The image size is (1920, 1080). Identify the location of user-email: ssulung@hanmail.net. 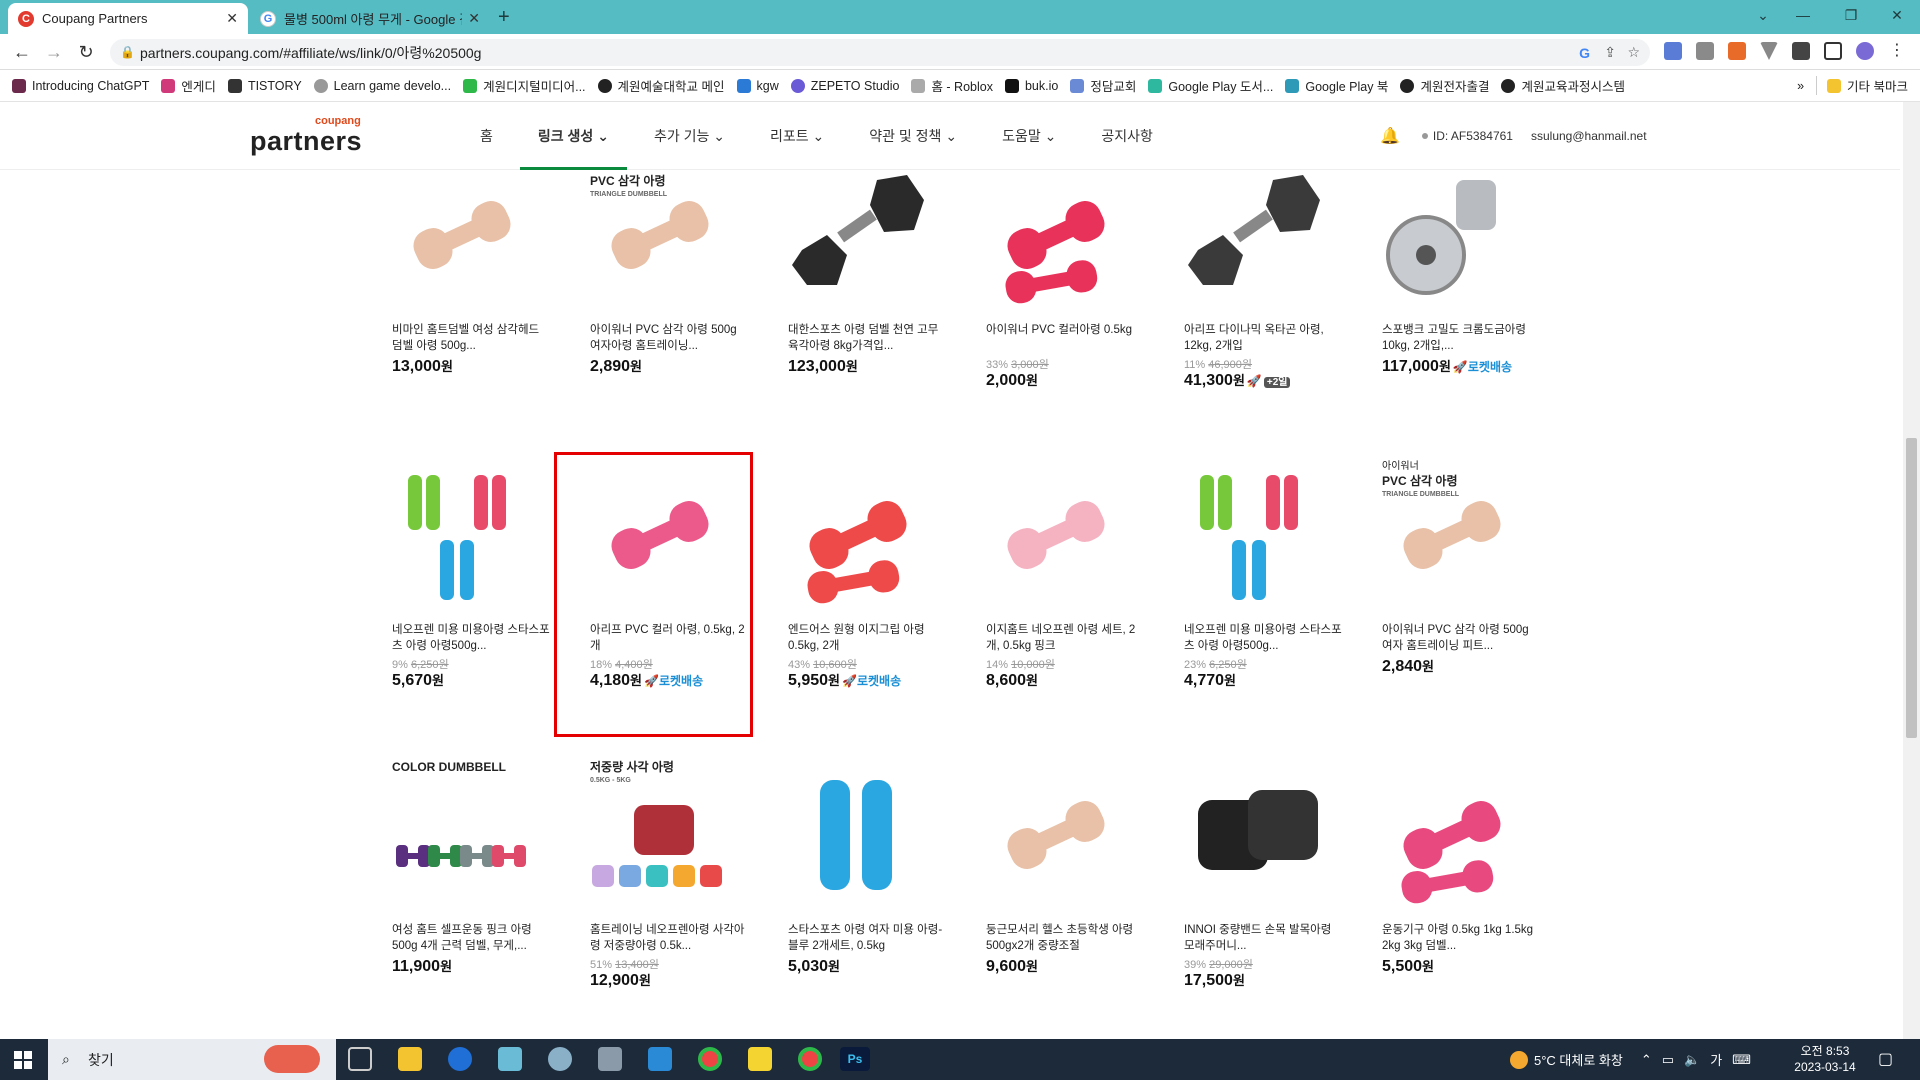
(1589, 136).